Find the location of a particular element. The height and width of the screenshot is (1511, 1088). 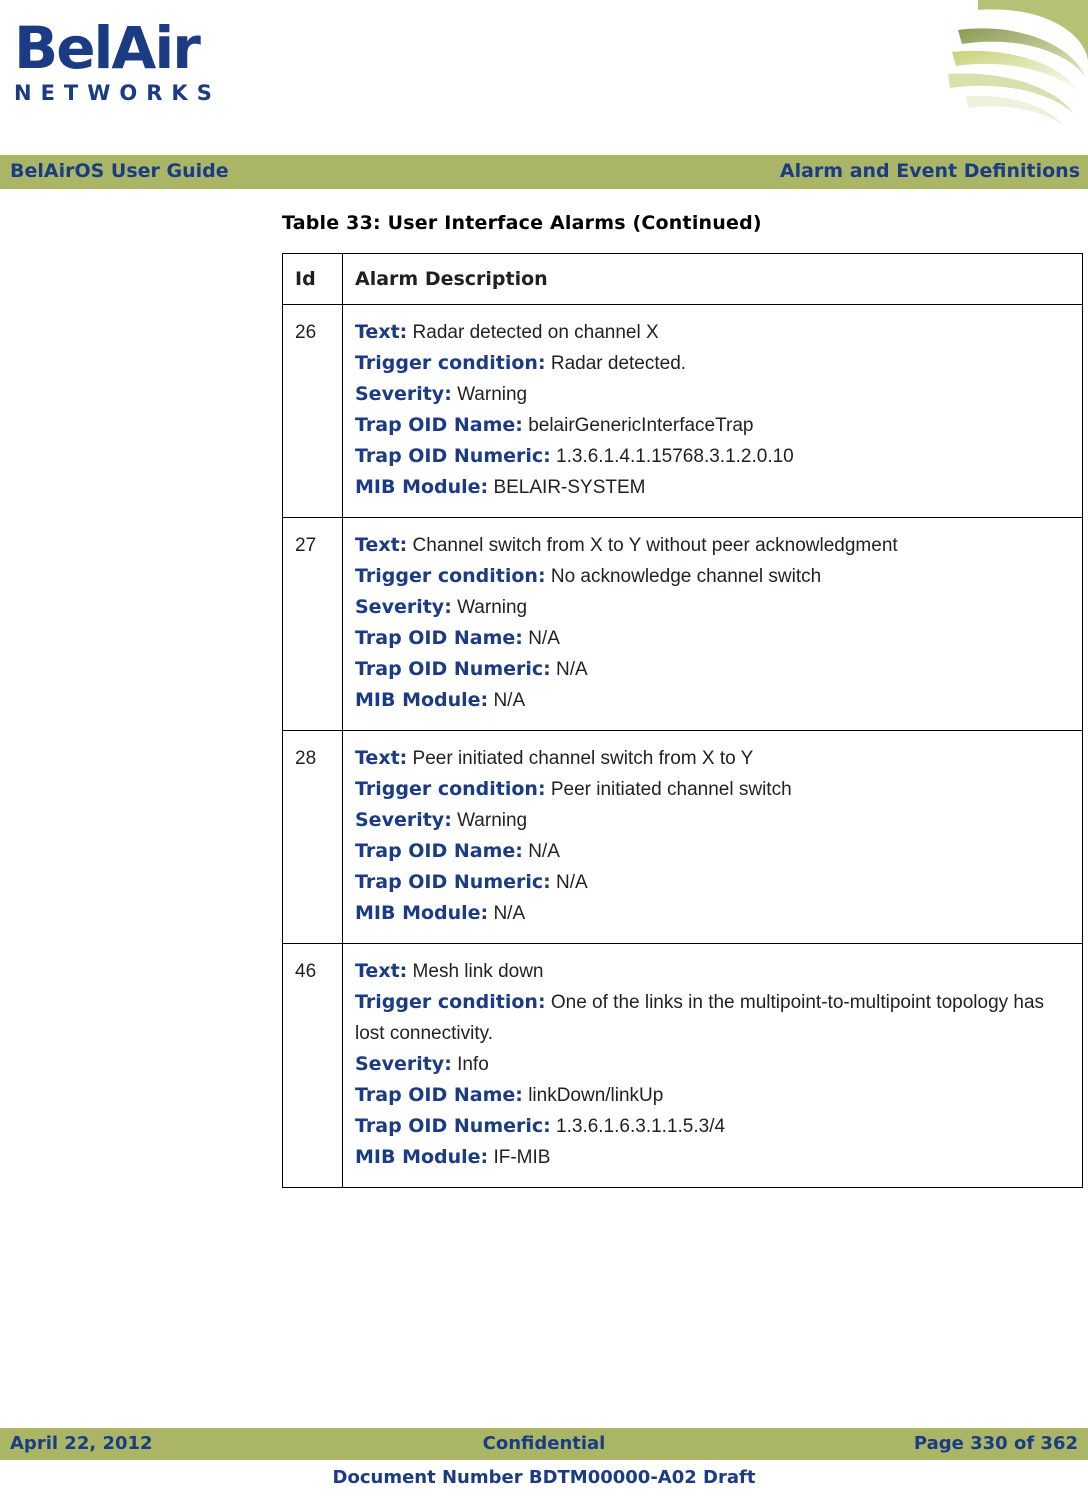

alarm-field: Trap OID Numeric: 1.3.6.1.6.3.1.1.5.3/4 is located at coordinates (713, 1126).